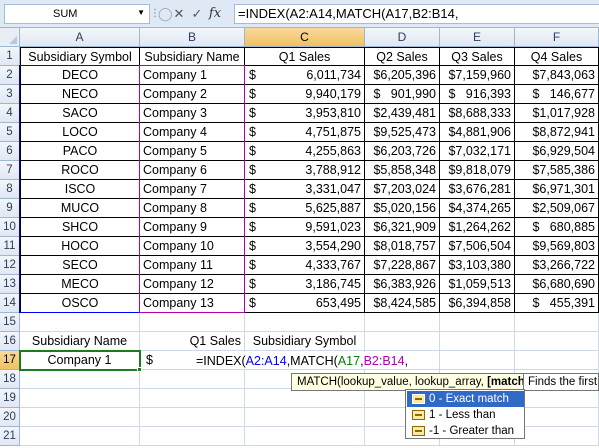 Image resolution: width=599 pixels, height=448 pixels. Describe the element at coordinates (557, 189) in the screenshot. I see `q4-sales-cell: $6,971,301` at that location.